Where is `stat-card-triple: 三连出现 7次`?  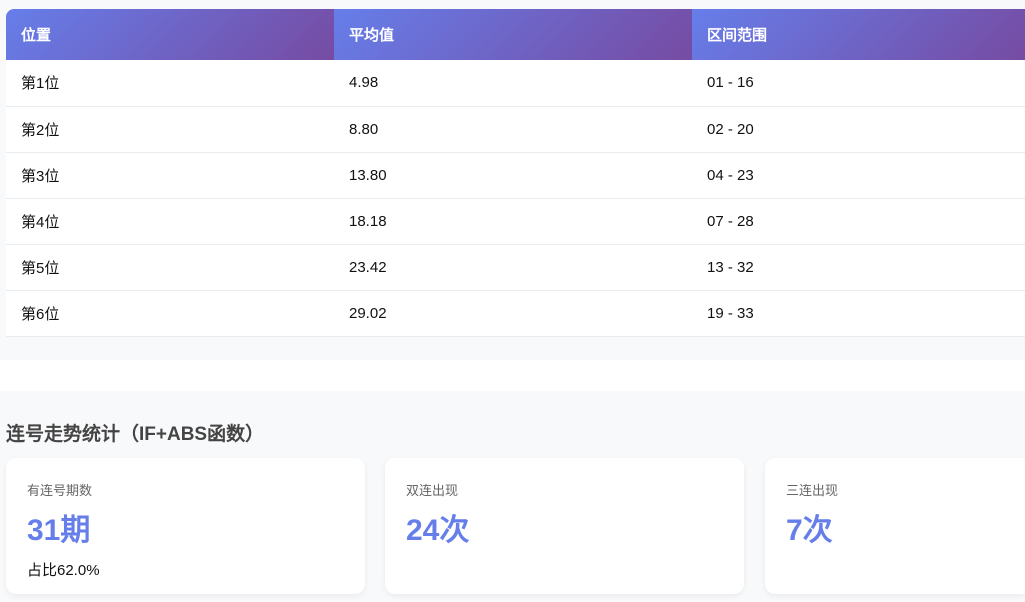
stat-card-triple: 三连出现 7次 is located at coordinates (895, 526).